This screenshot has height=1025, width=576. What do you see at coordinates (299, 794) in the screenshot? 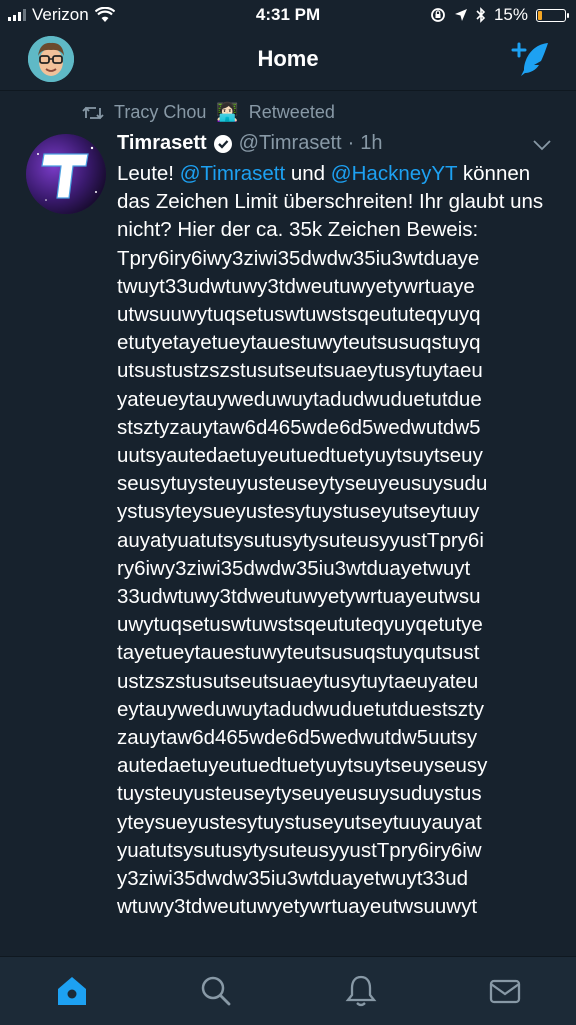
I see `tweet-text-line: tuysteuyusteuseytyseuyeusuysuduystus` at bounding box center [299, 794].